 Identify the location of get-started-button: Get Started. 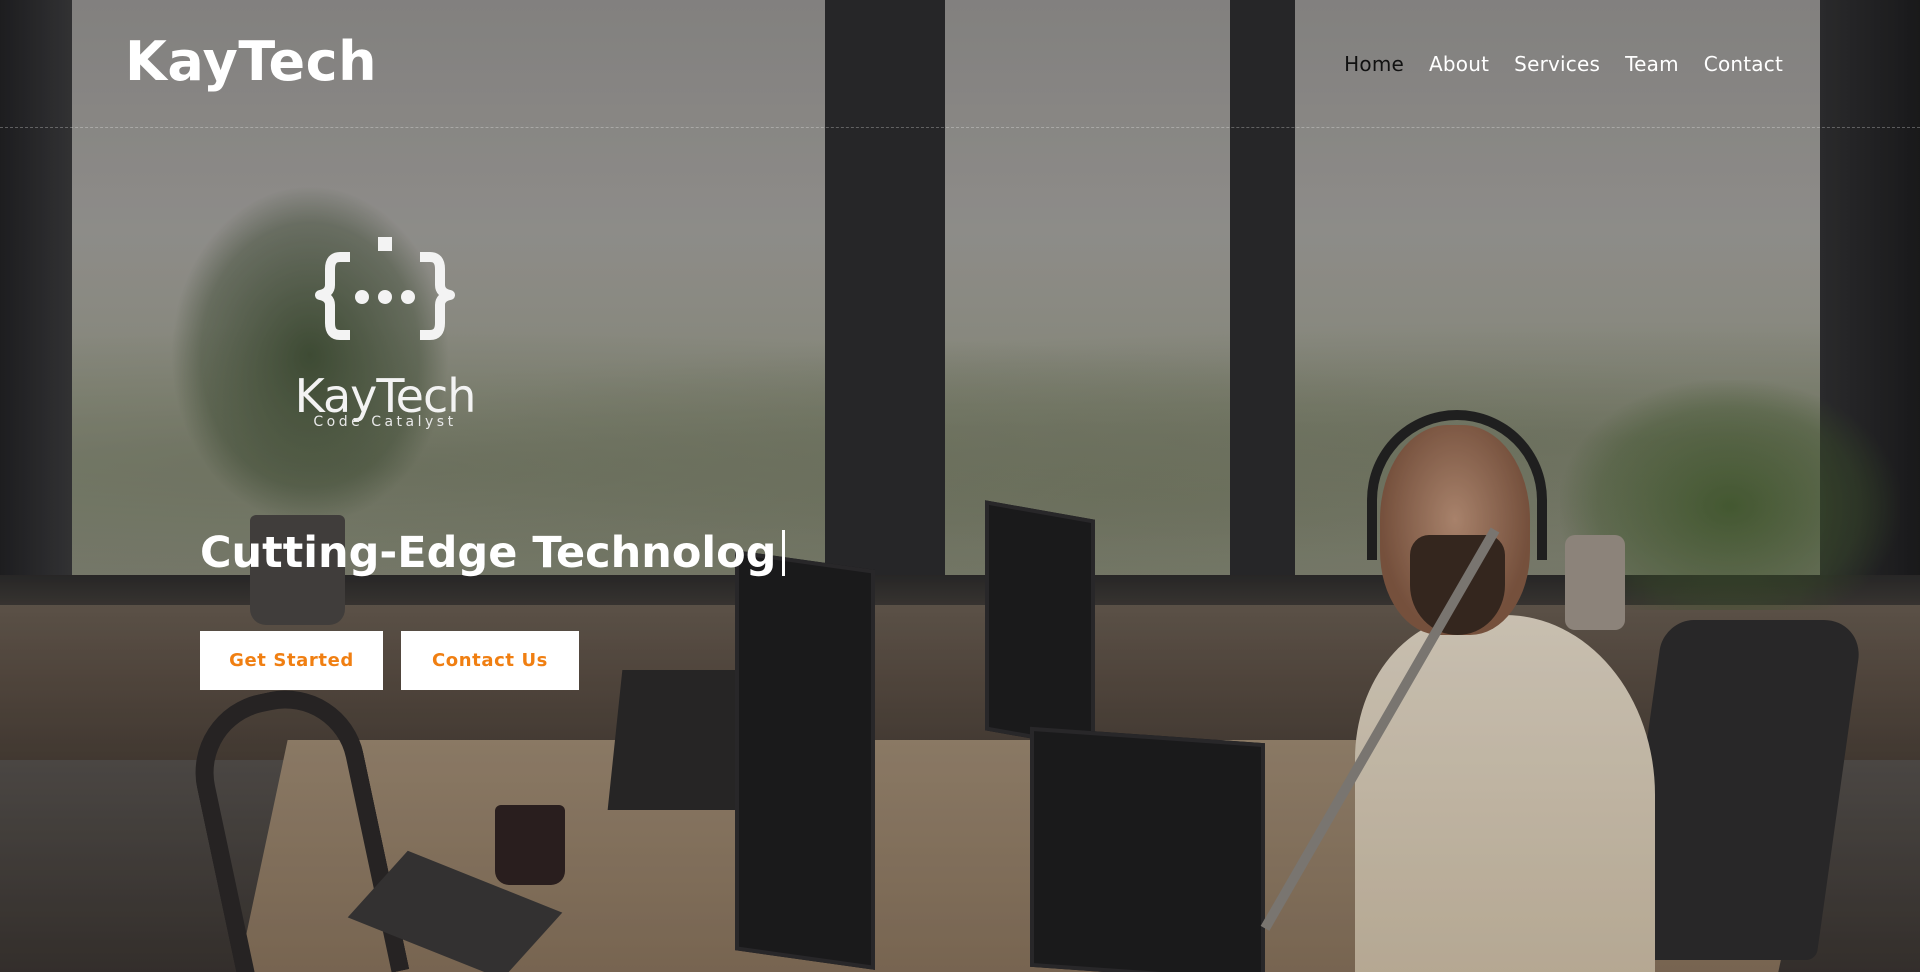
(291, 660).